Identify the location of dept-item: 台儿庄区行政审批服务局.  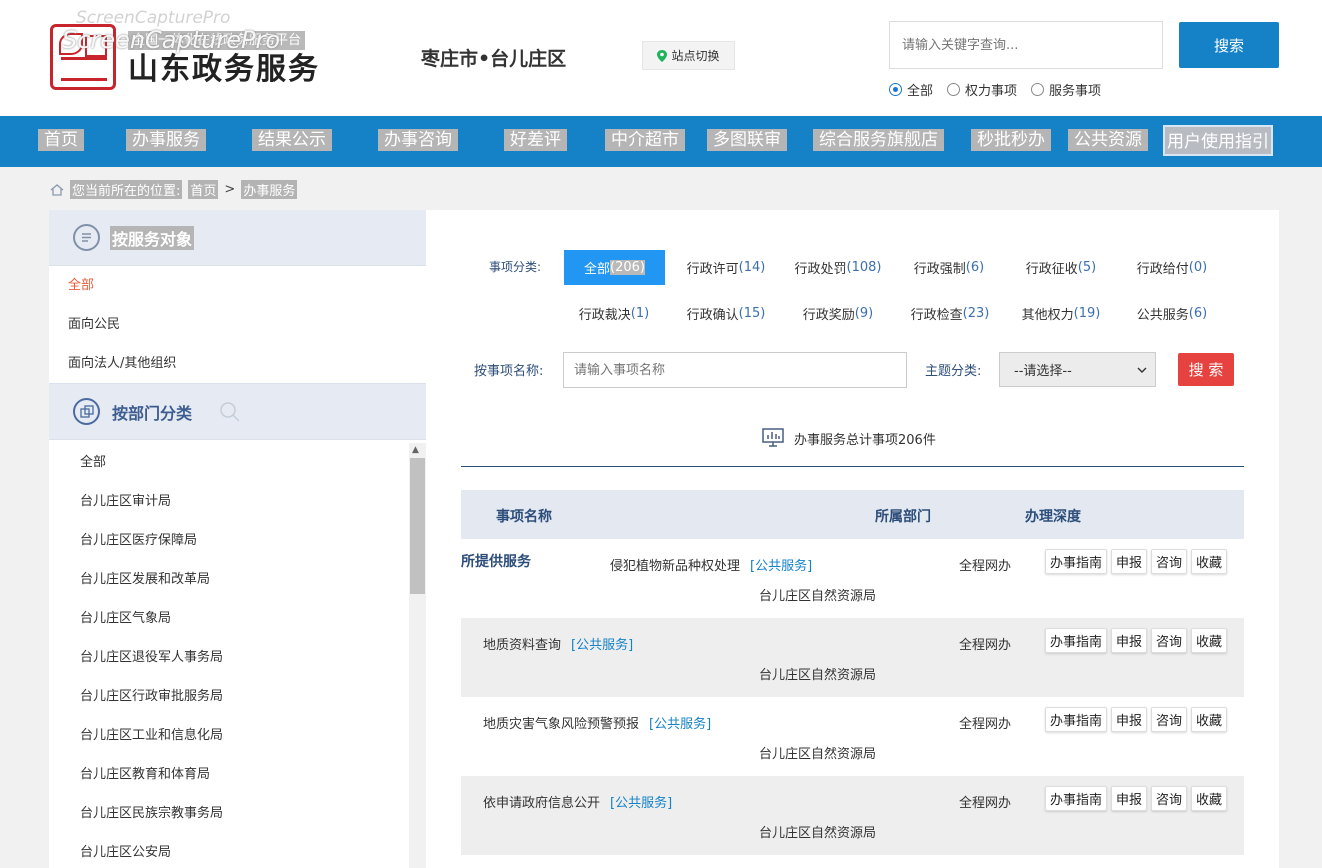
(237, 696).